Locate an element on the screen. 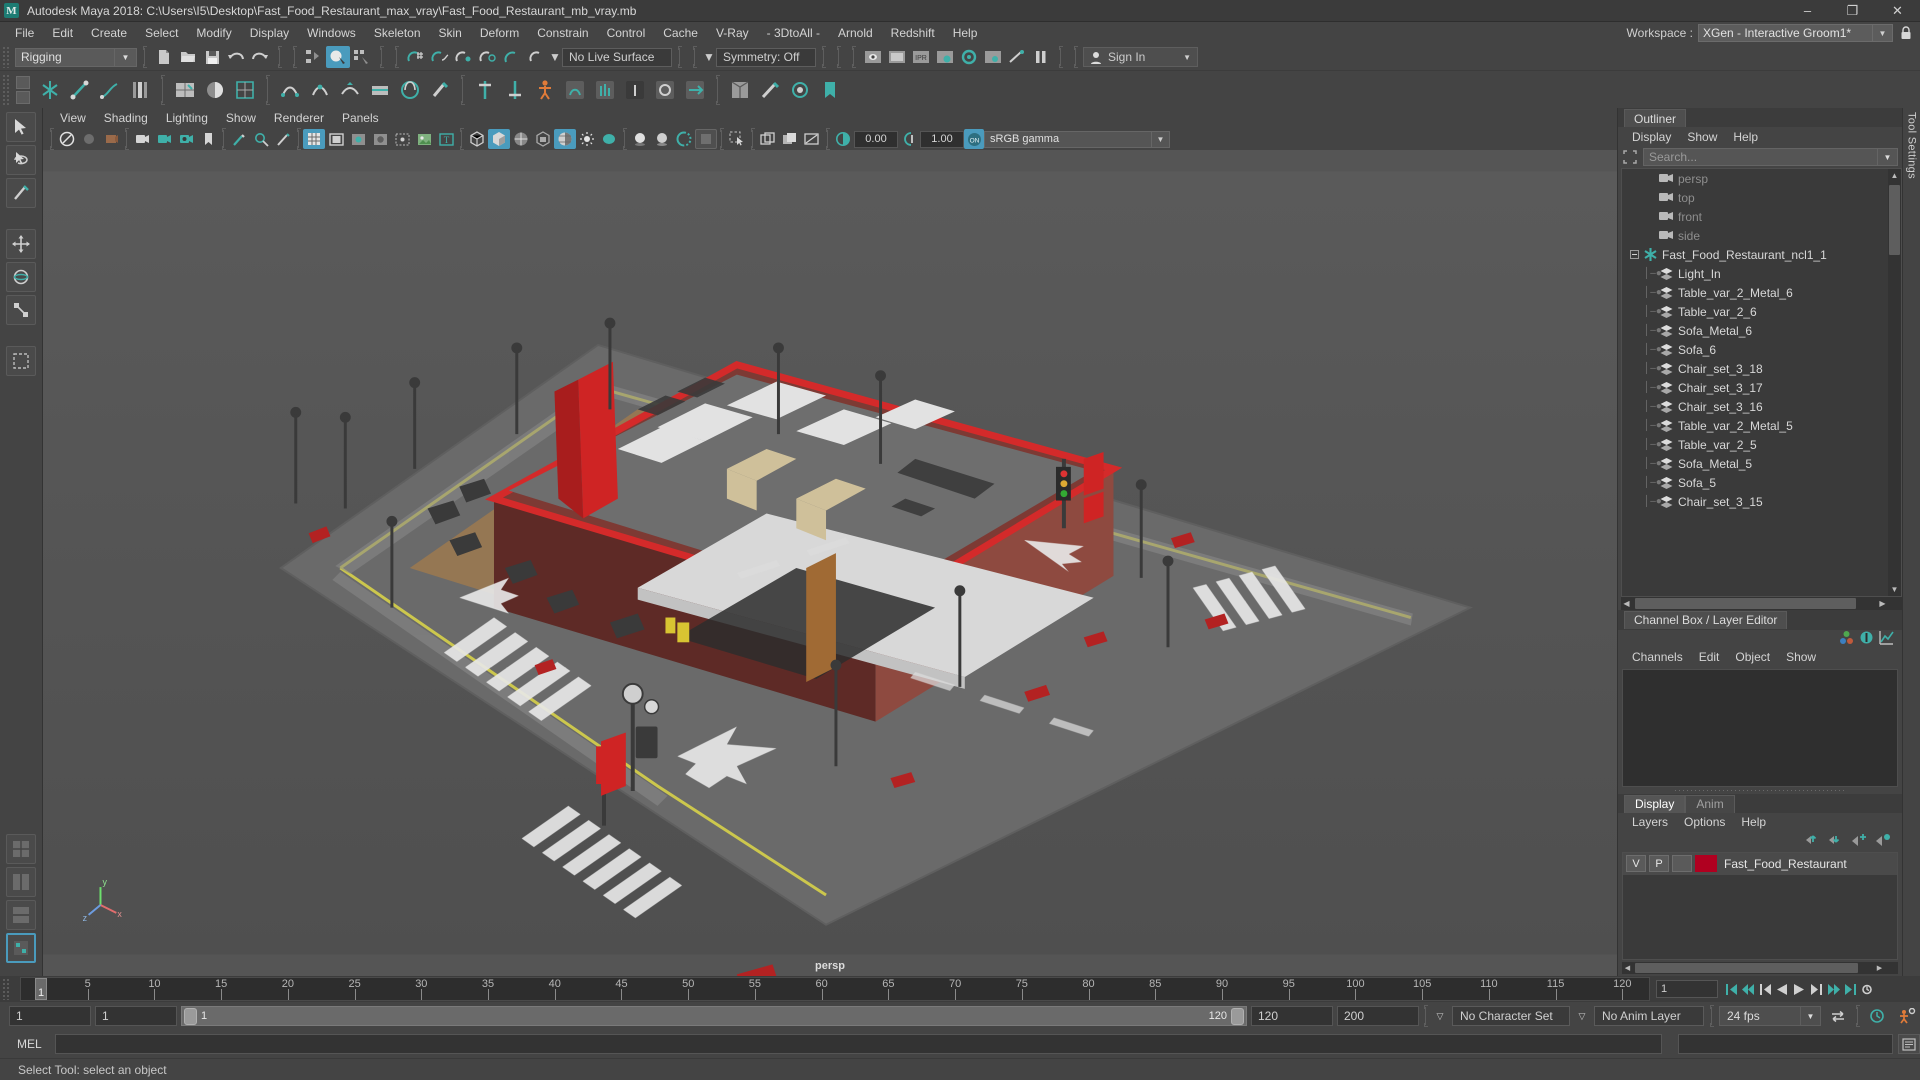 This screenshot has height=1080, width=1920. scroll-left-icon: ◀ is located at coordinates (1626, 603).